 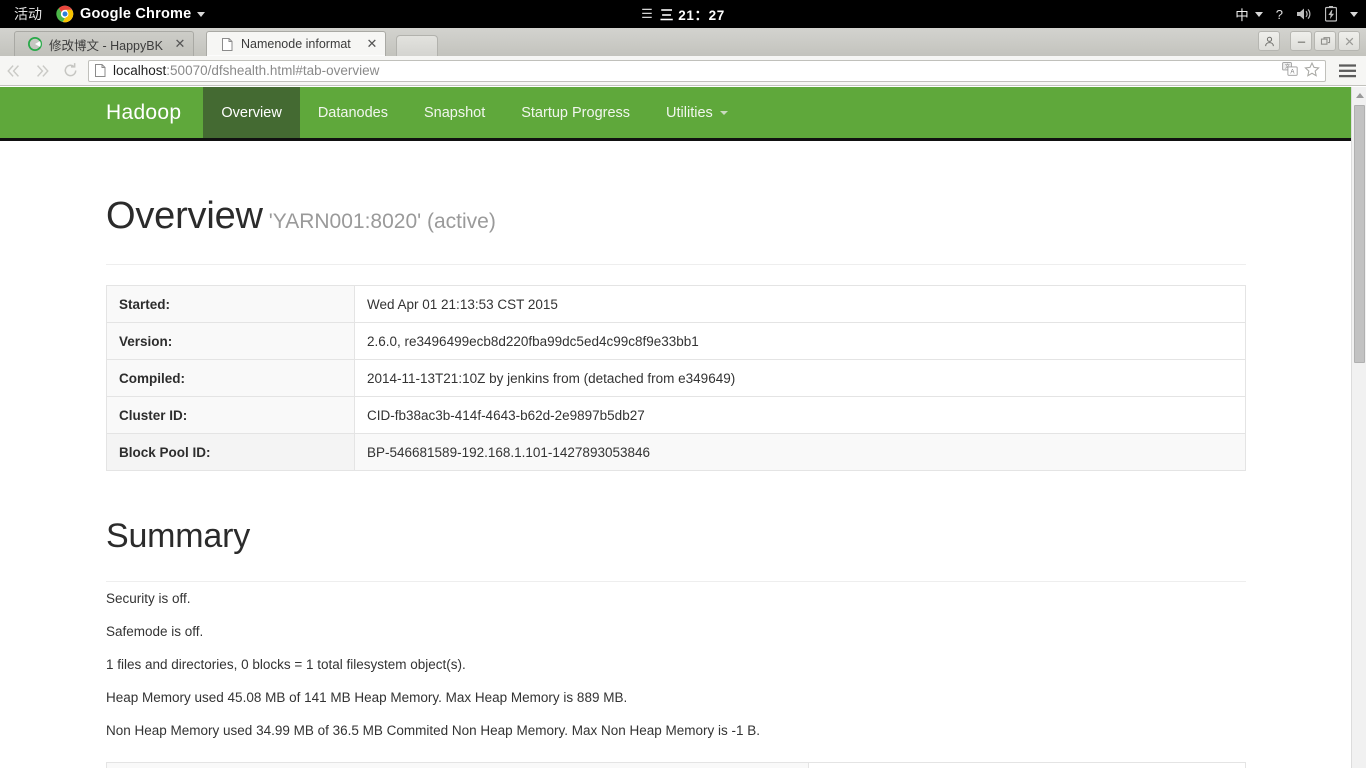 I want to click on nav-item-startup-progress: Startup Progress, so click(x=575, y=112).